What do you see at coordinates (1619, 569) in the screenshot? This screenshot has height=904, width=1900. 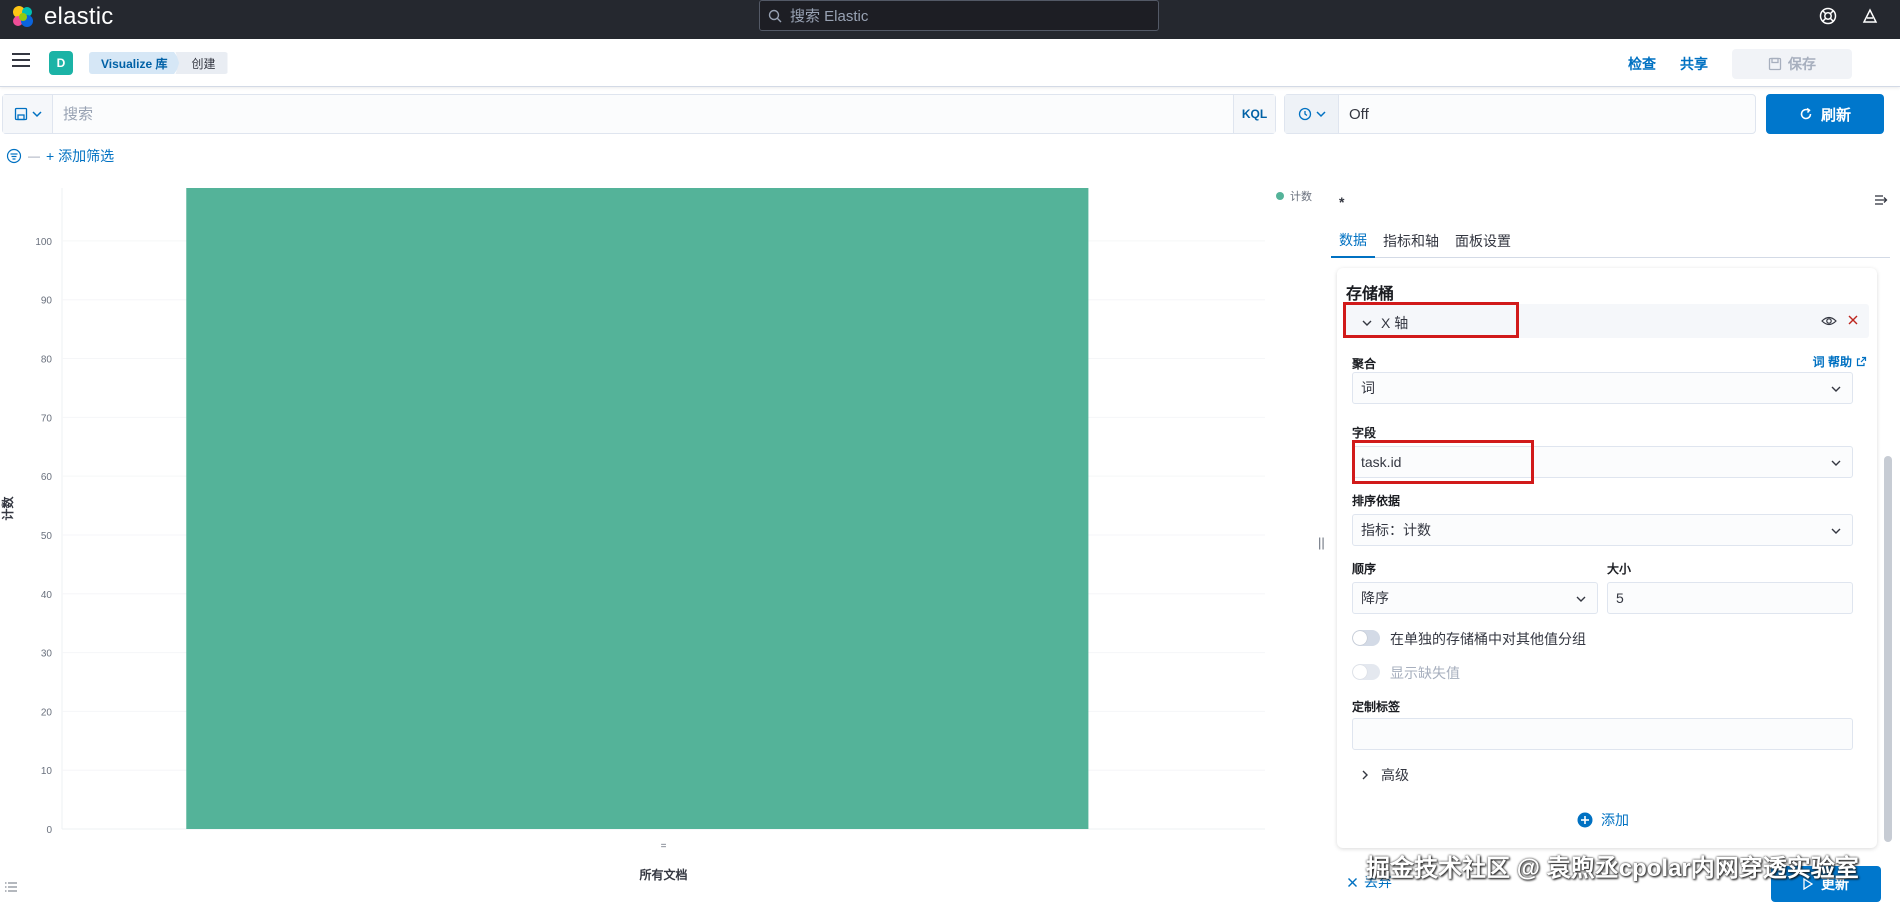 I see `size-label: 大小` at bounding box center [1619, 569].